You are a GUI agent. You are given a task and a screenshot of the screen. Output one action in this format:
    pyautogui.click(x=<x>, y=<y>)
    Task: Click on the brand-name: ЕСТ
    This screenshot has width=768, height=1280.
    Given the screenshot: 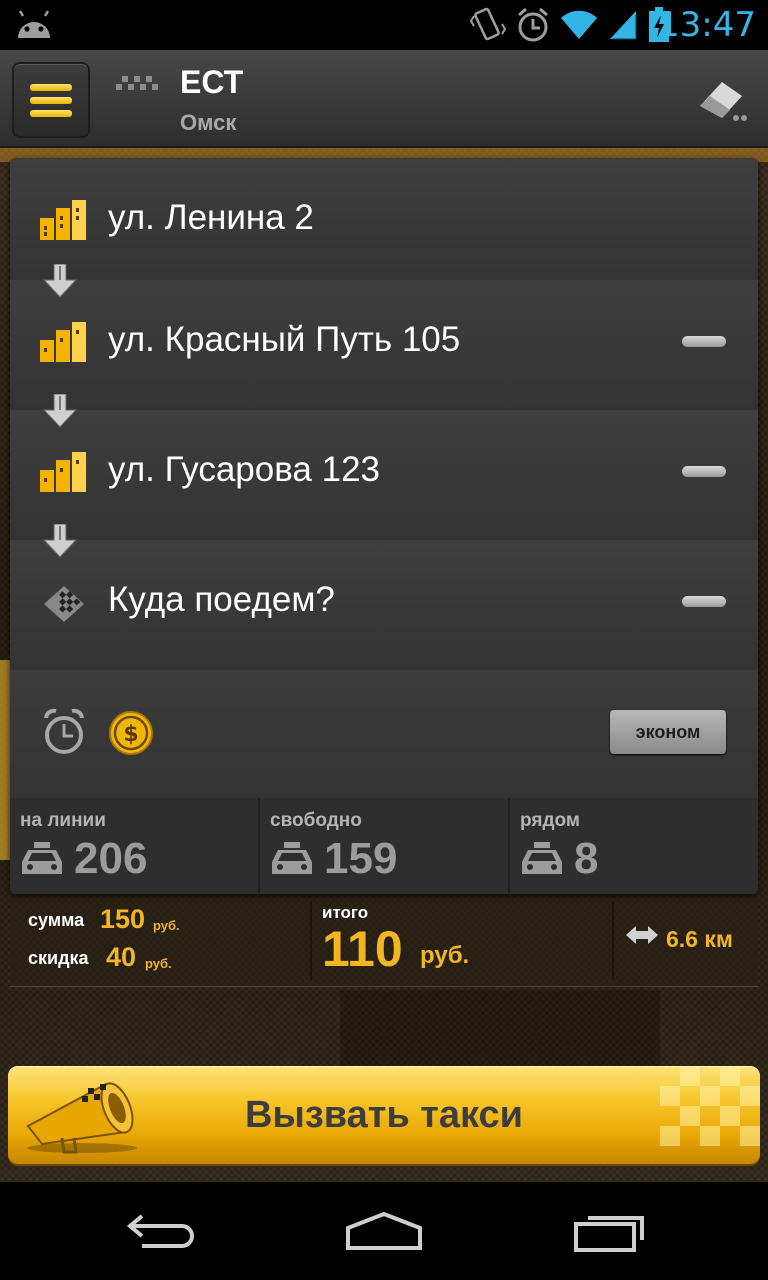 What is the action you would take?
    pyautogui.click(x=212, y=82)
    